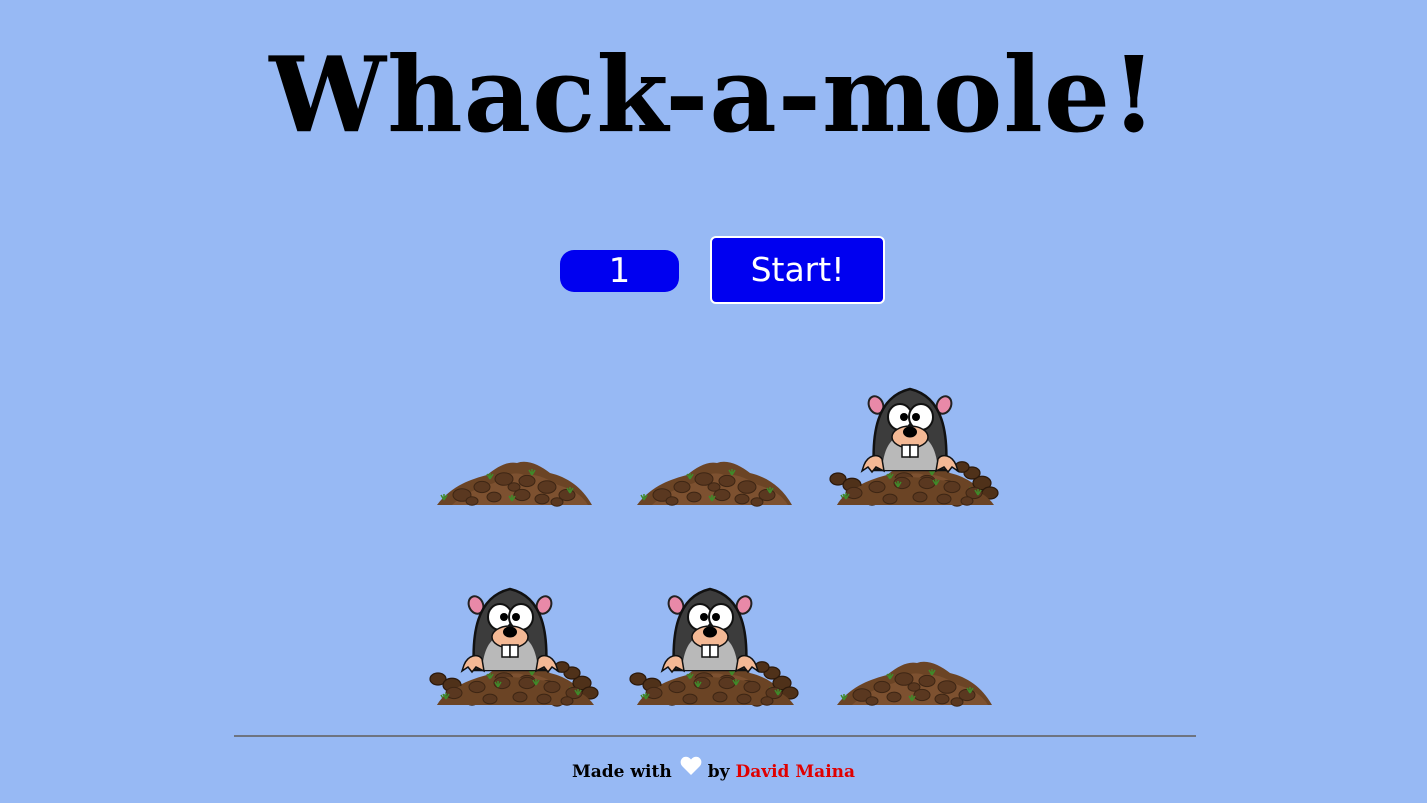 Image resolution: width=1427 pixels, height=803 pixels. I want to click on heart-icon, so click(691, 770).